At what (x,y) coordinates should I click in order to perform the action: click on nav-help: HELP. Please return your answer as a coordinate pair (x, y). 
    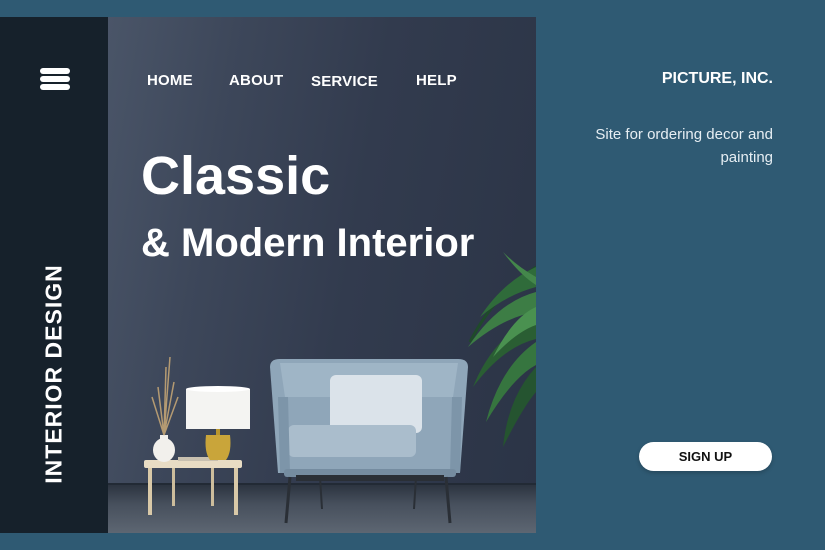
    Looking at the image, I should click on (436, 80).